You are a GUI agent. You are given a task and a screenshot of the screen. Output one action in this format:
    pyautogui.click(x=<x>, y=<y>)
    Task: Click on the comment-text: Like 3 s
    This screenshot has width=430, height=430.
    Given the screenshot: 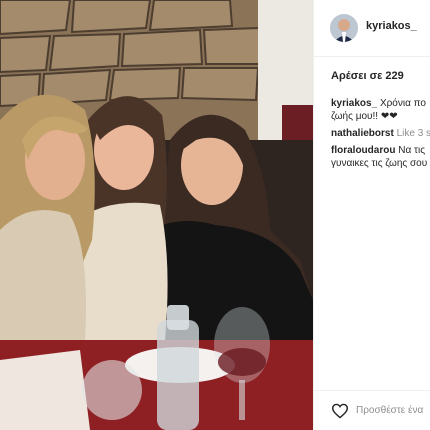 What is the action you would take?
    pyautogui.click(x=413, y=133)
    